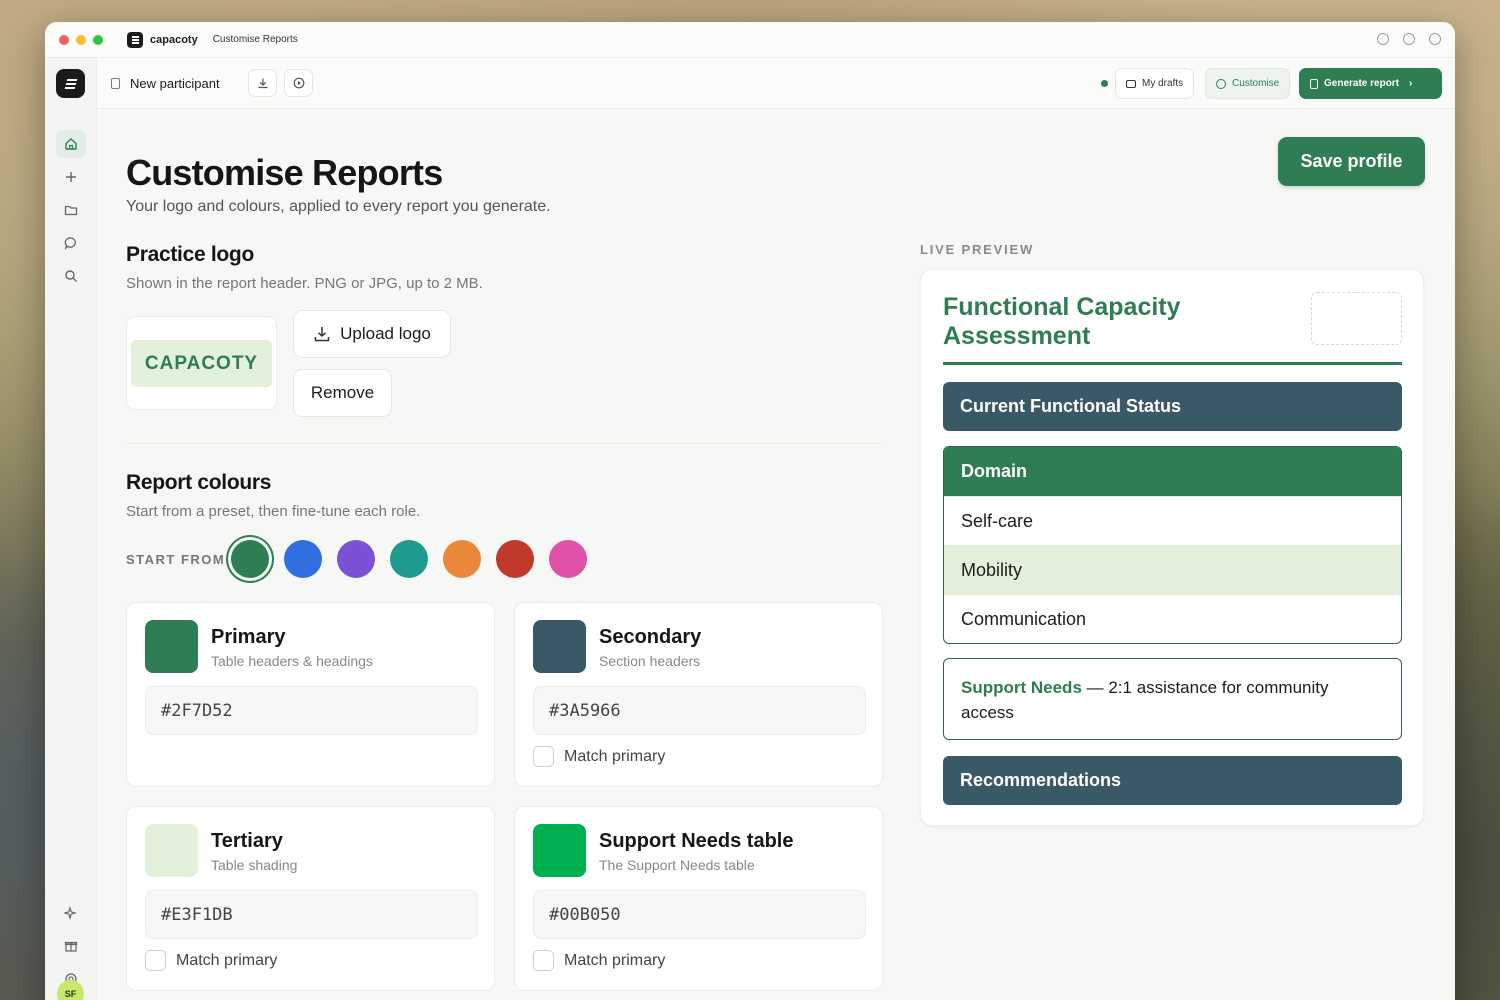  I want to click on home-icon, so click(71, 144).